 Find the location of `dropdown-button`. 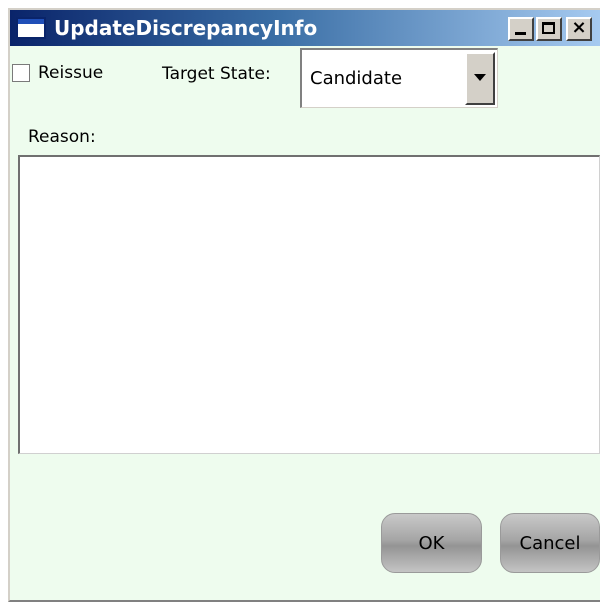

dropdown-button is located at coordinates (480, 78).